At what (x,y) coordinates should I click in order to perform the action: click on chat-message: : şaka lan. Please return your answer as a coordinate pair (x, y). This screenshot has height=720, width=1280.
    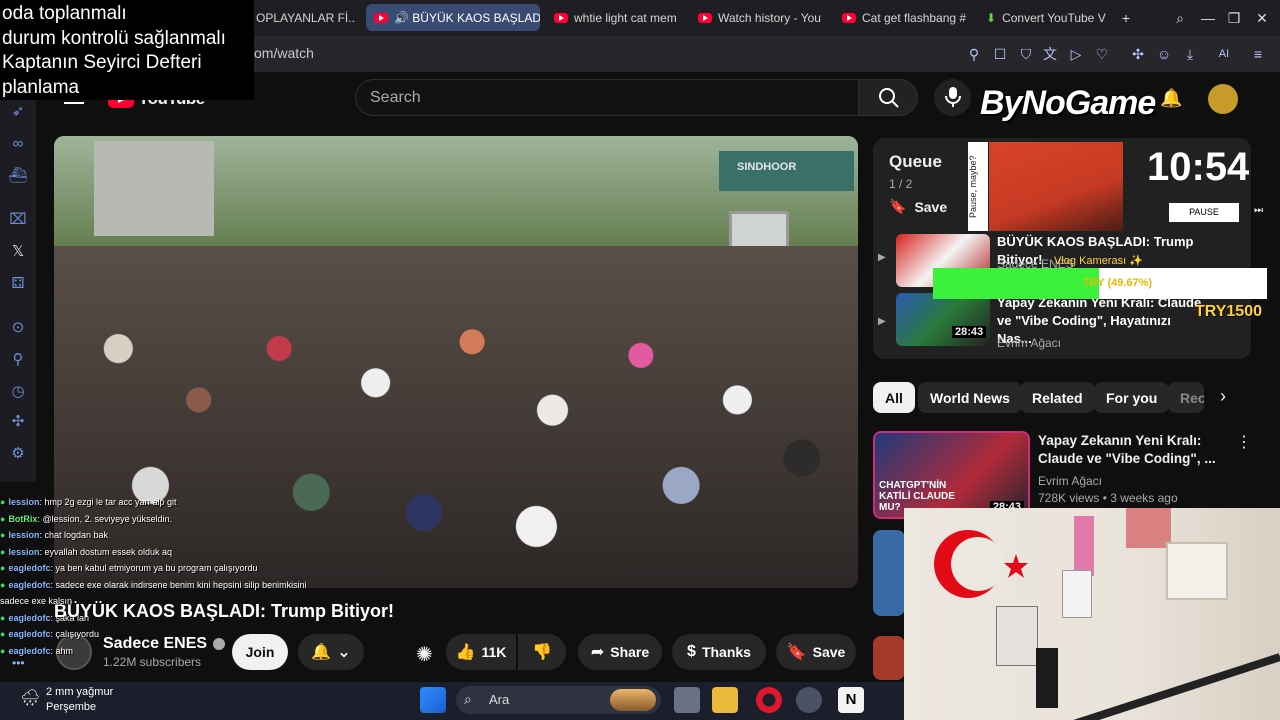
    Looking at the image, I should click on (69, 617).